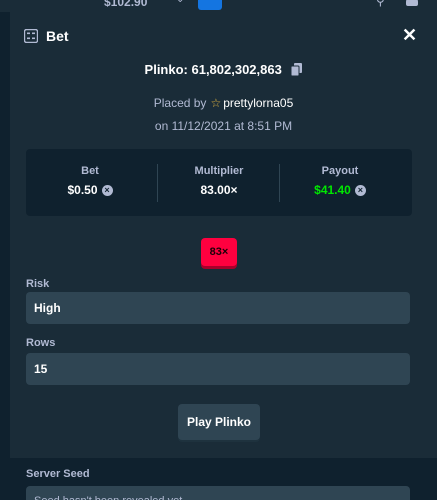 The width and height of the screenshot is (437, 500). I want to click on stat-multiplier-label: Multiplier, so click(219, 171).